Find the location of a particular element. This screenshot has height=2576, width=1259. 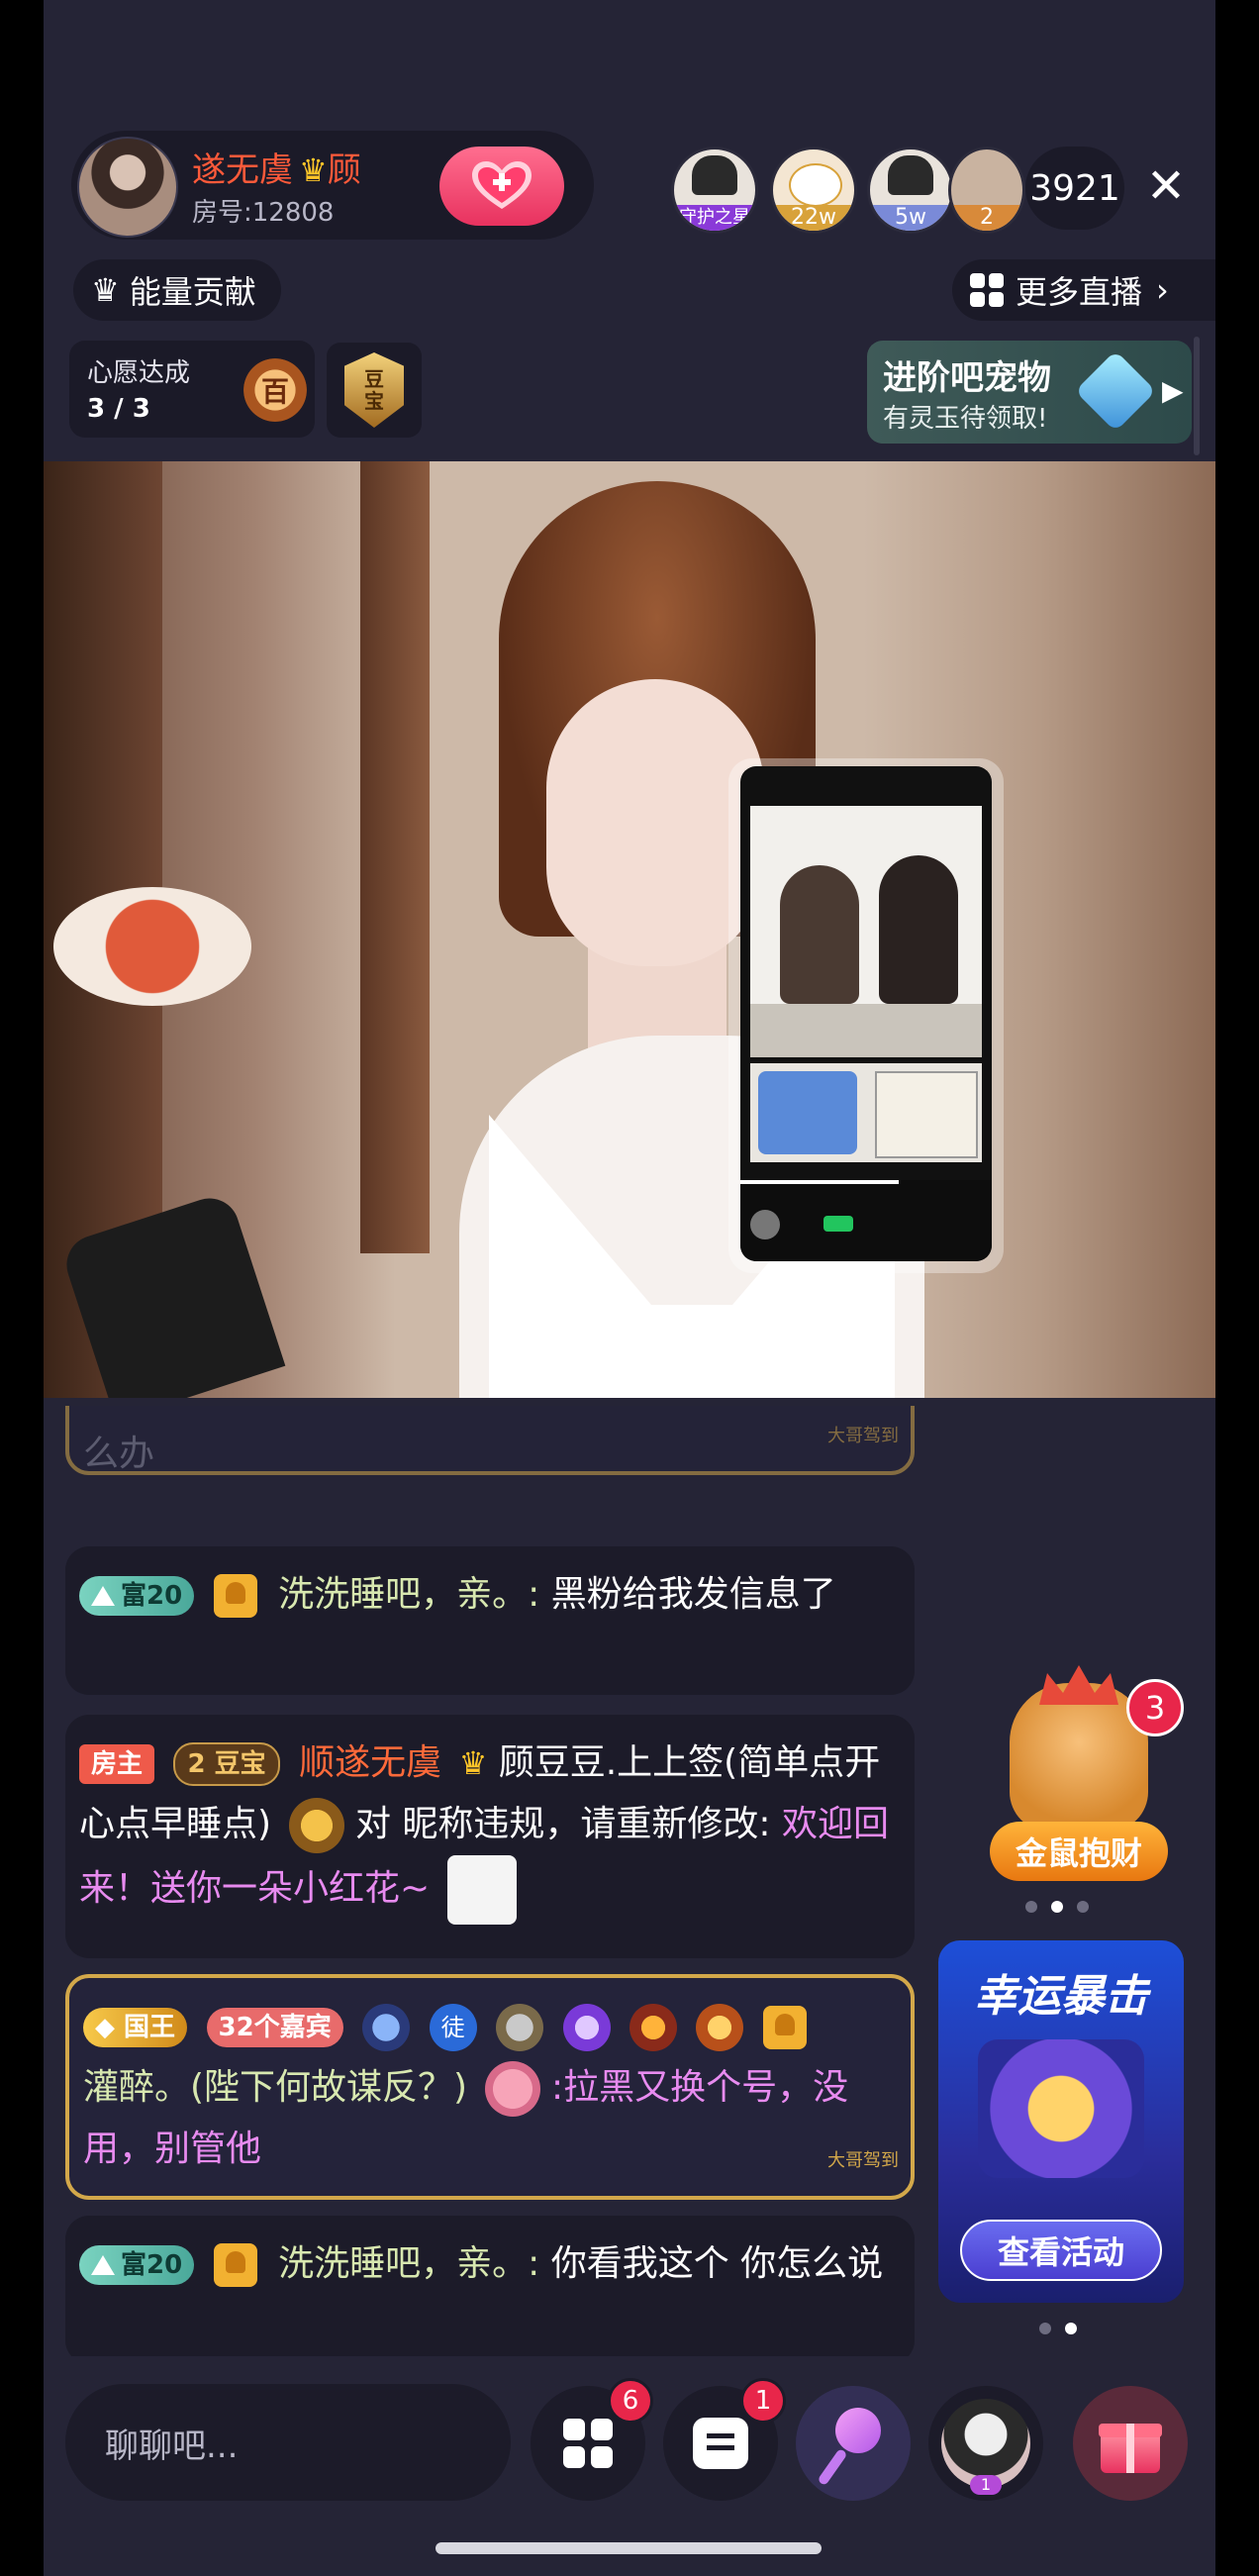

view-event-button: 查看活动 is located at coordinates (1061, 2250).